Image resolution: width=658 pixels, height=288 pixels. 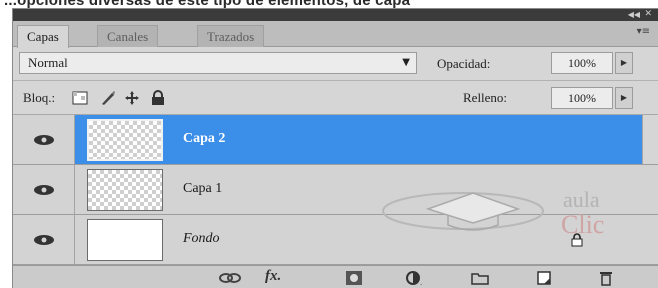 What do you see at coordinates (464, 63) in the screenshot?
I see `opacity-label: Opacidad:` at bounding box center [464, 63].